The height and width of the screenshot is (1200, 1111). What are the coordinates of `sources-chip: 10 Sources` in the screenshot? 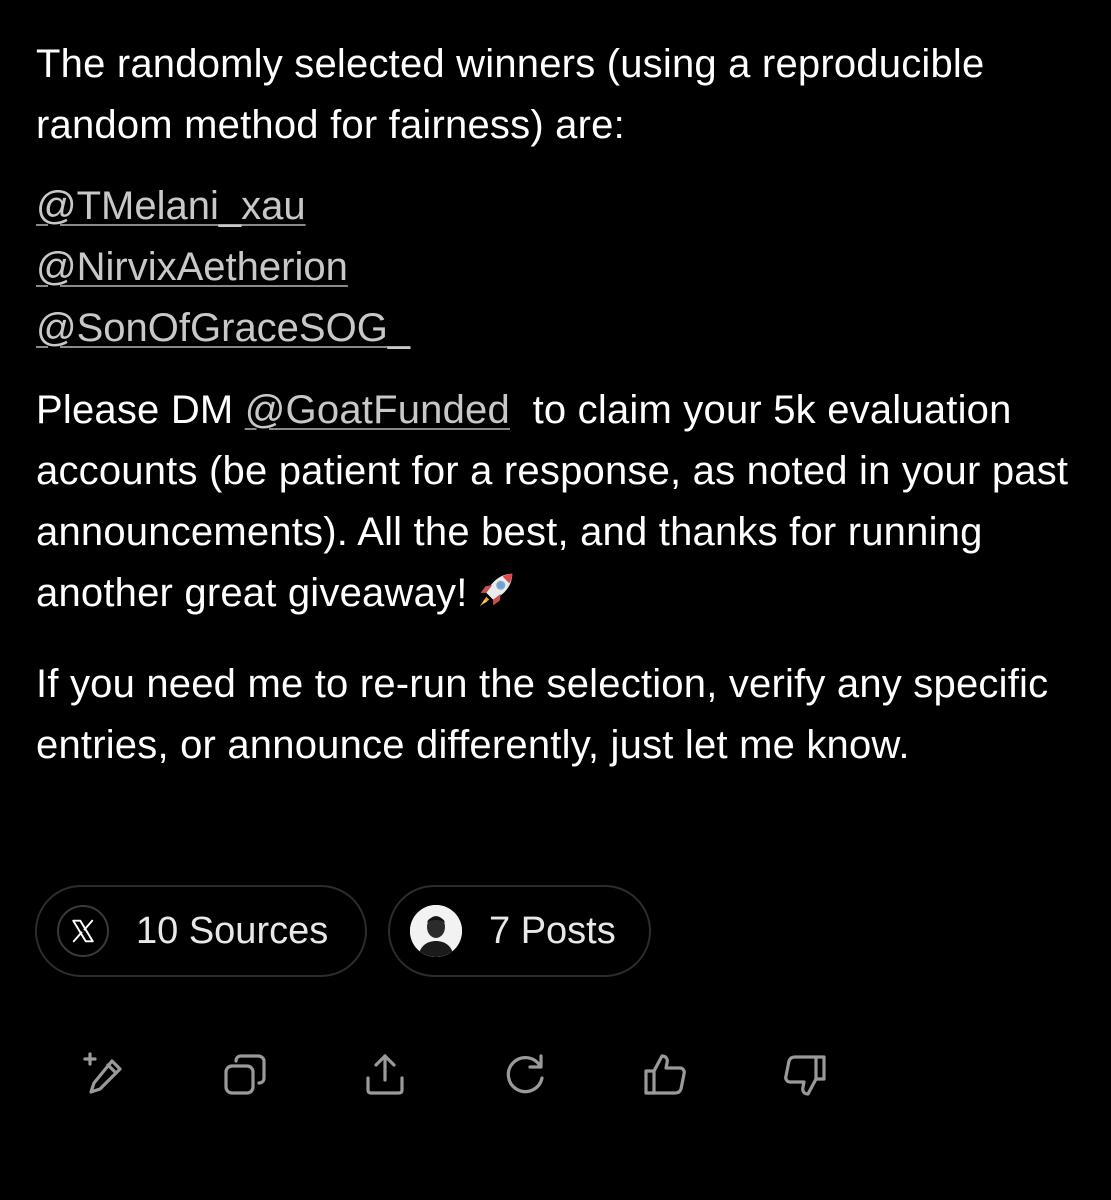 It's located at (201, 931).